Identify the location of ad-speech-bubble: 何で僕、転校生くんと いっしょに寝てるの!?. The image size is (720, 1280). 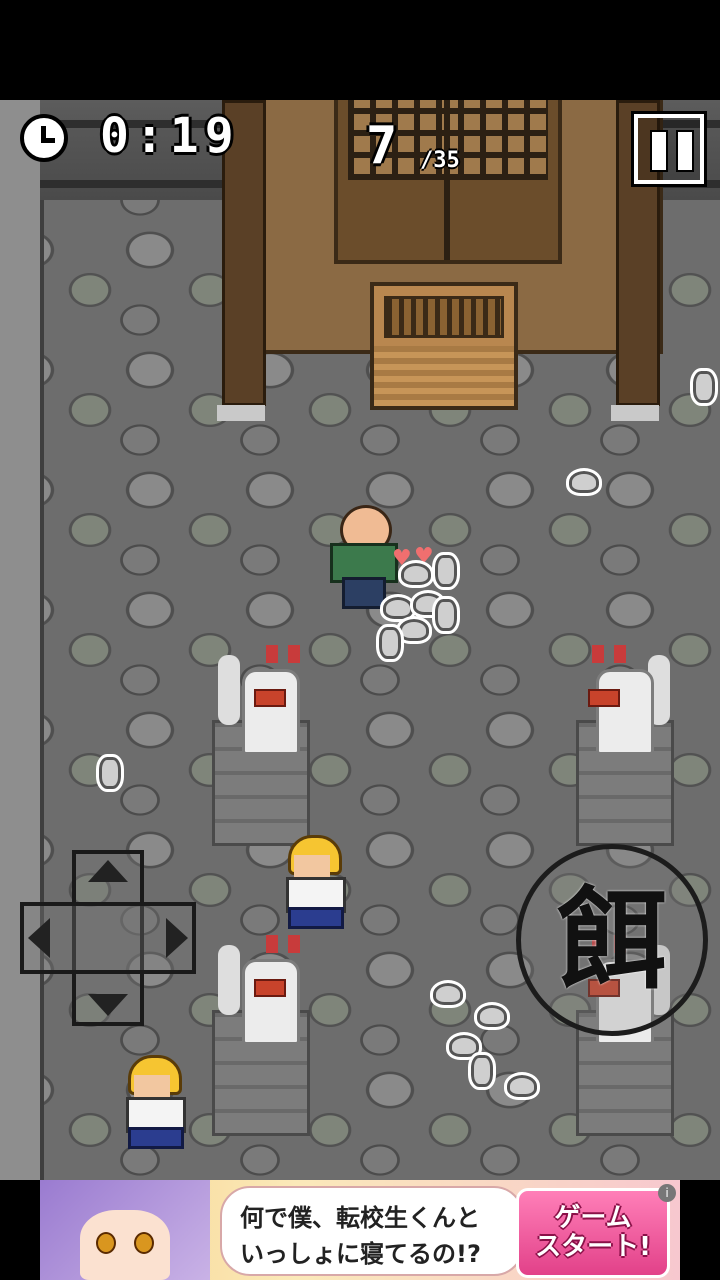
(372, 1231).